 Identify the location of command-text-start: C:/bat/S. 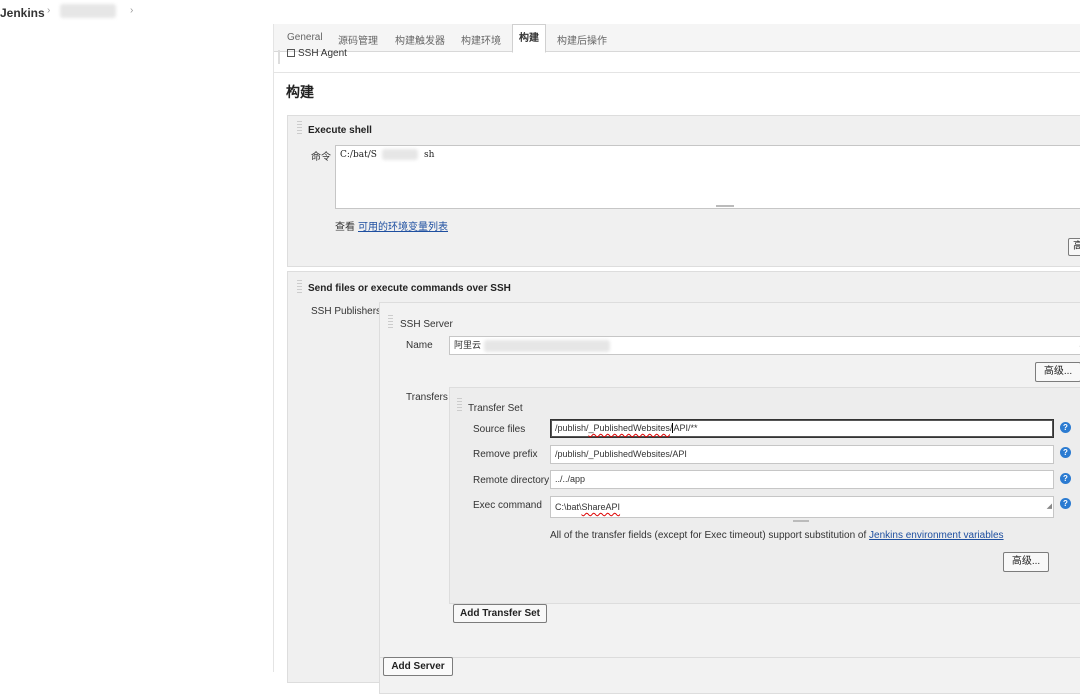
(358, 155).